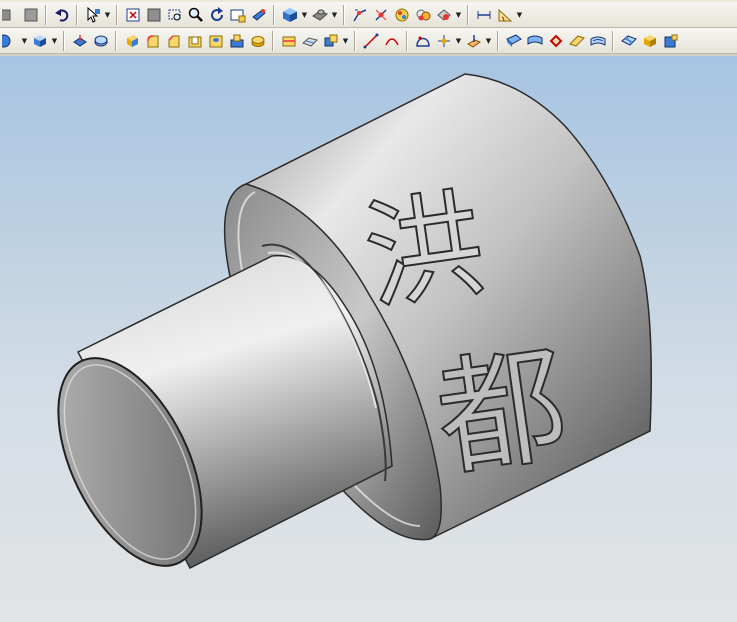  Describe the element at coordinates (304, 15) in the screenshot. I see `shaded-cube-dropdown: ▼` at that location.